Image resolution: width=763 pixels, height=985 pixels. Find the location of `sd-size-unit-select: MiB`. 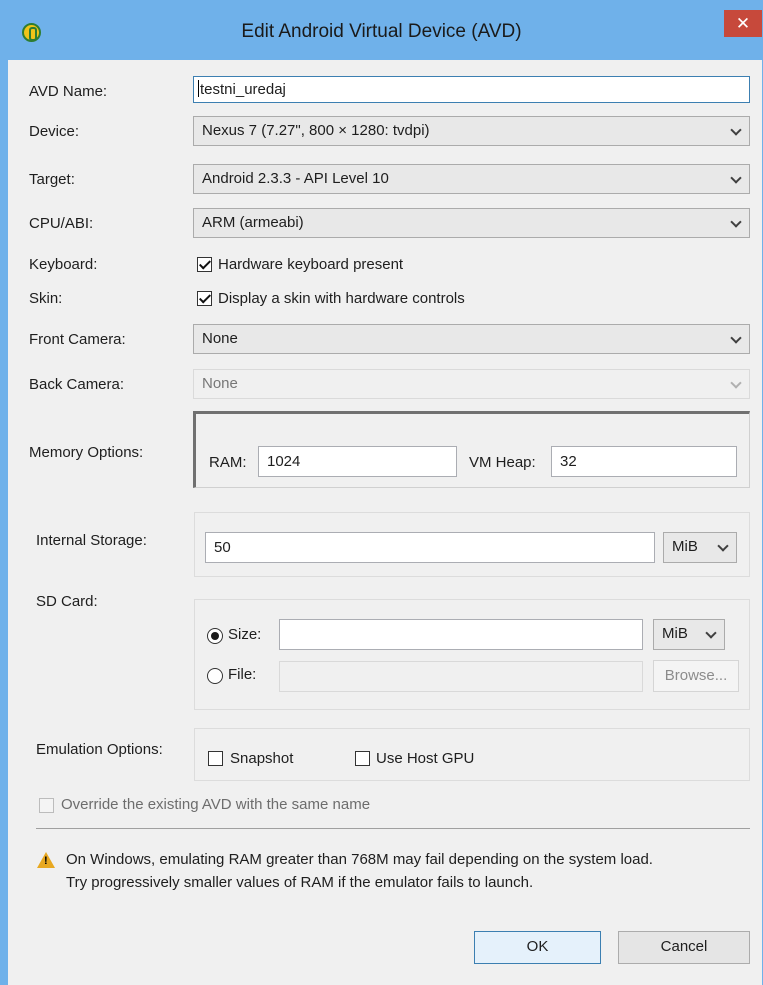

sd-size-unit-select: MiB is located at coordinates (689, 634).